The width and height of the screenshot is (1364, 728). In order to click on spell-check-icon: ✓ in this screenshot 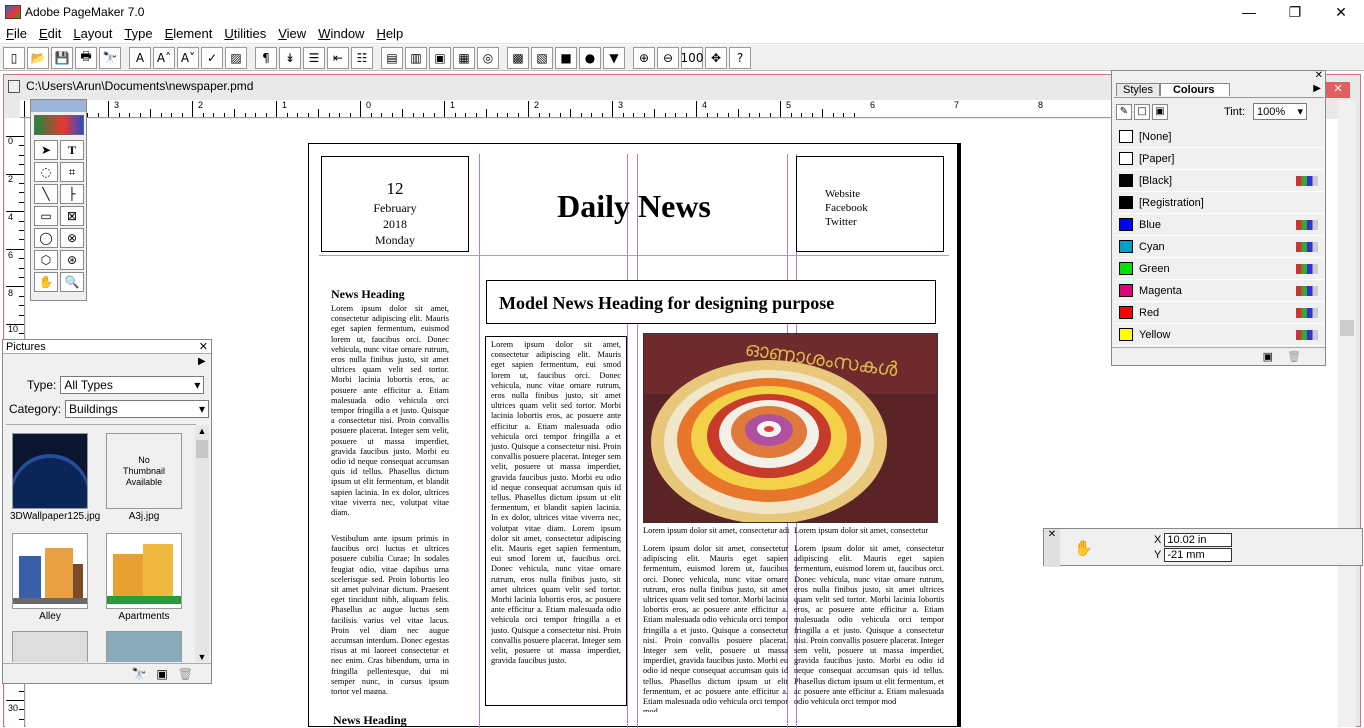, I will do `click(212, 57)`.